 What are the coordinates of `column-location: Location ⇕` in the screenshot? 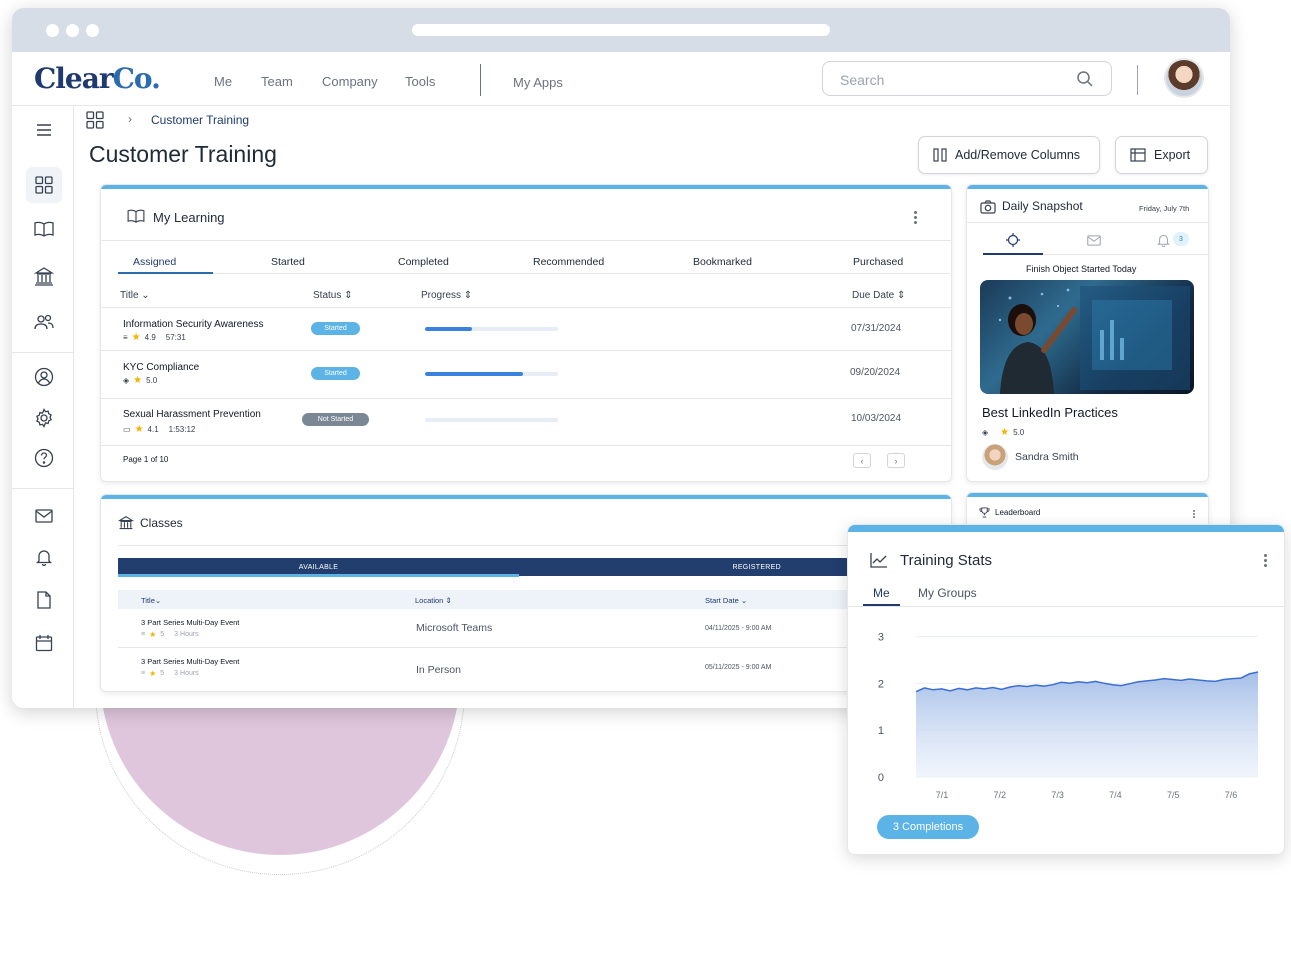 It's located at (433, 600).